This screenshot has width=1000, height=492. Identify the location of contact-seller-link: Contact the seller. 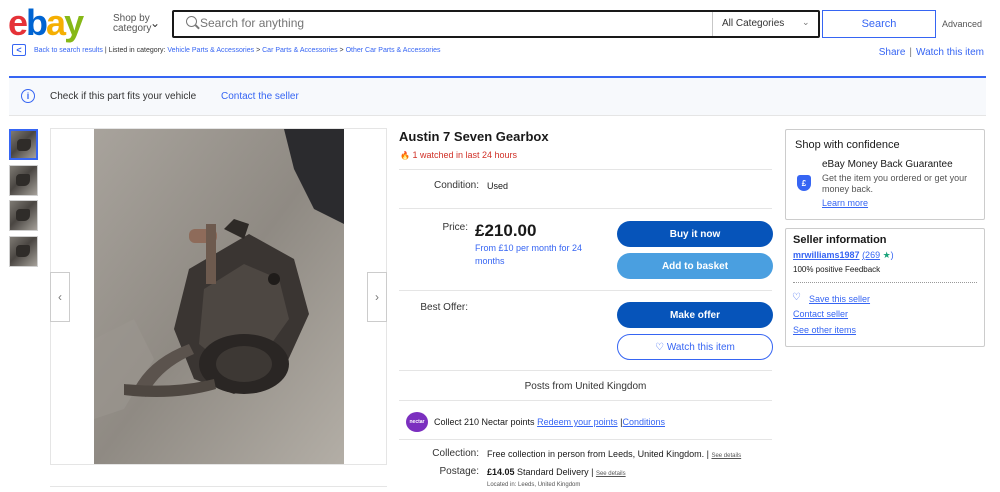
(260, 96).